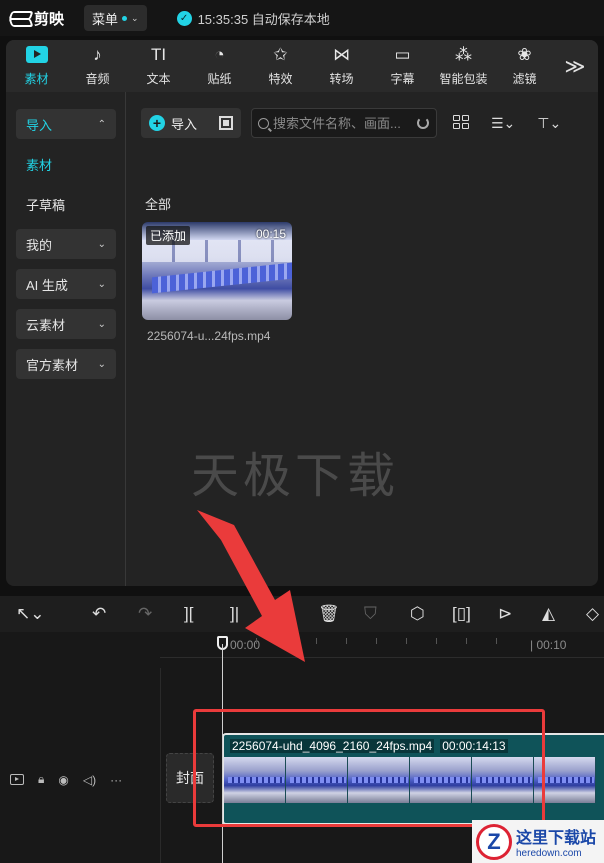 The image size is (604, 863). What do you see at coordinates (524, 78) in the screenshot?
I see `tab-label: 滤镜` at bounding box center [524, 78].